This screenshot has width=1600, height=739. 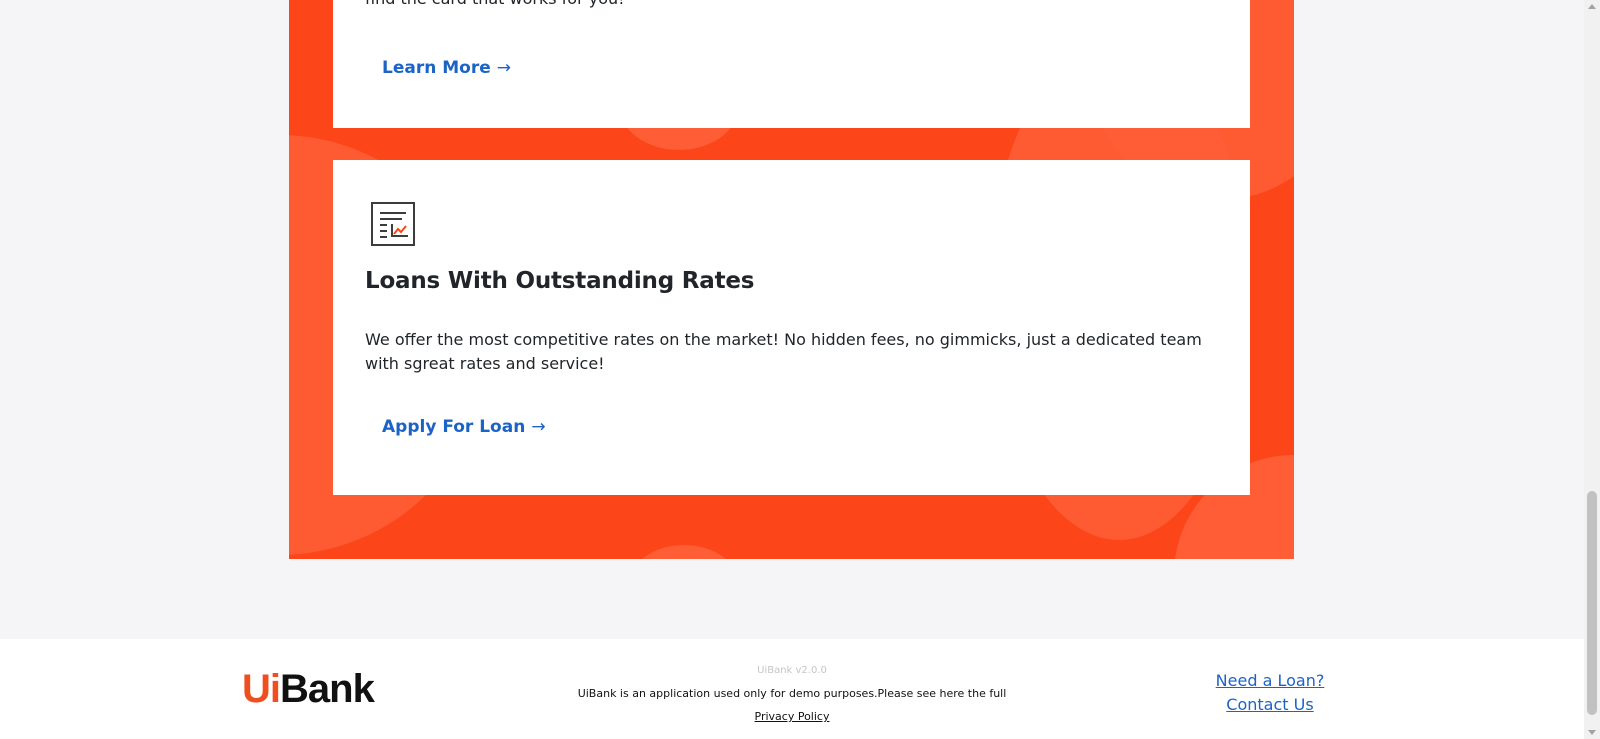 I want to click on scroll-up-icon, so click(x=1592, y=6).